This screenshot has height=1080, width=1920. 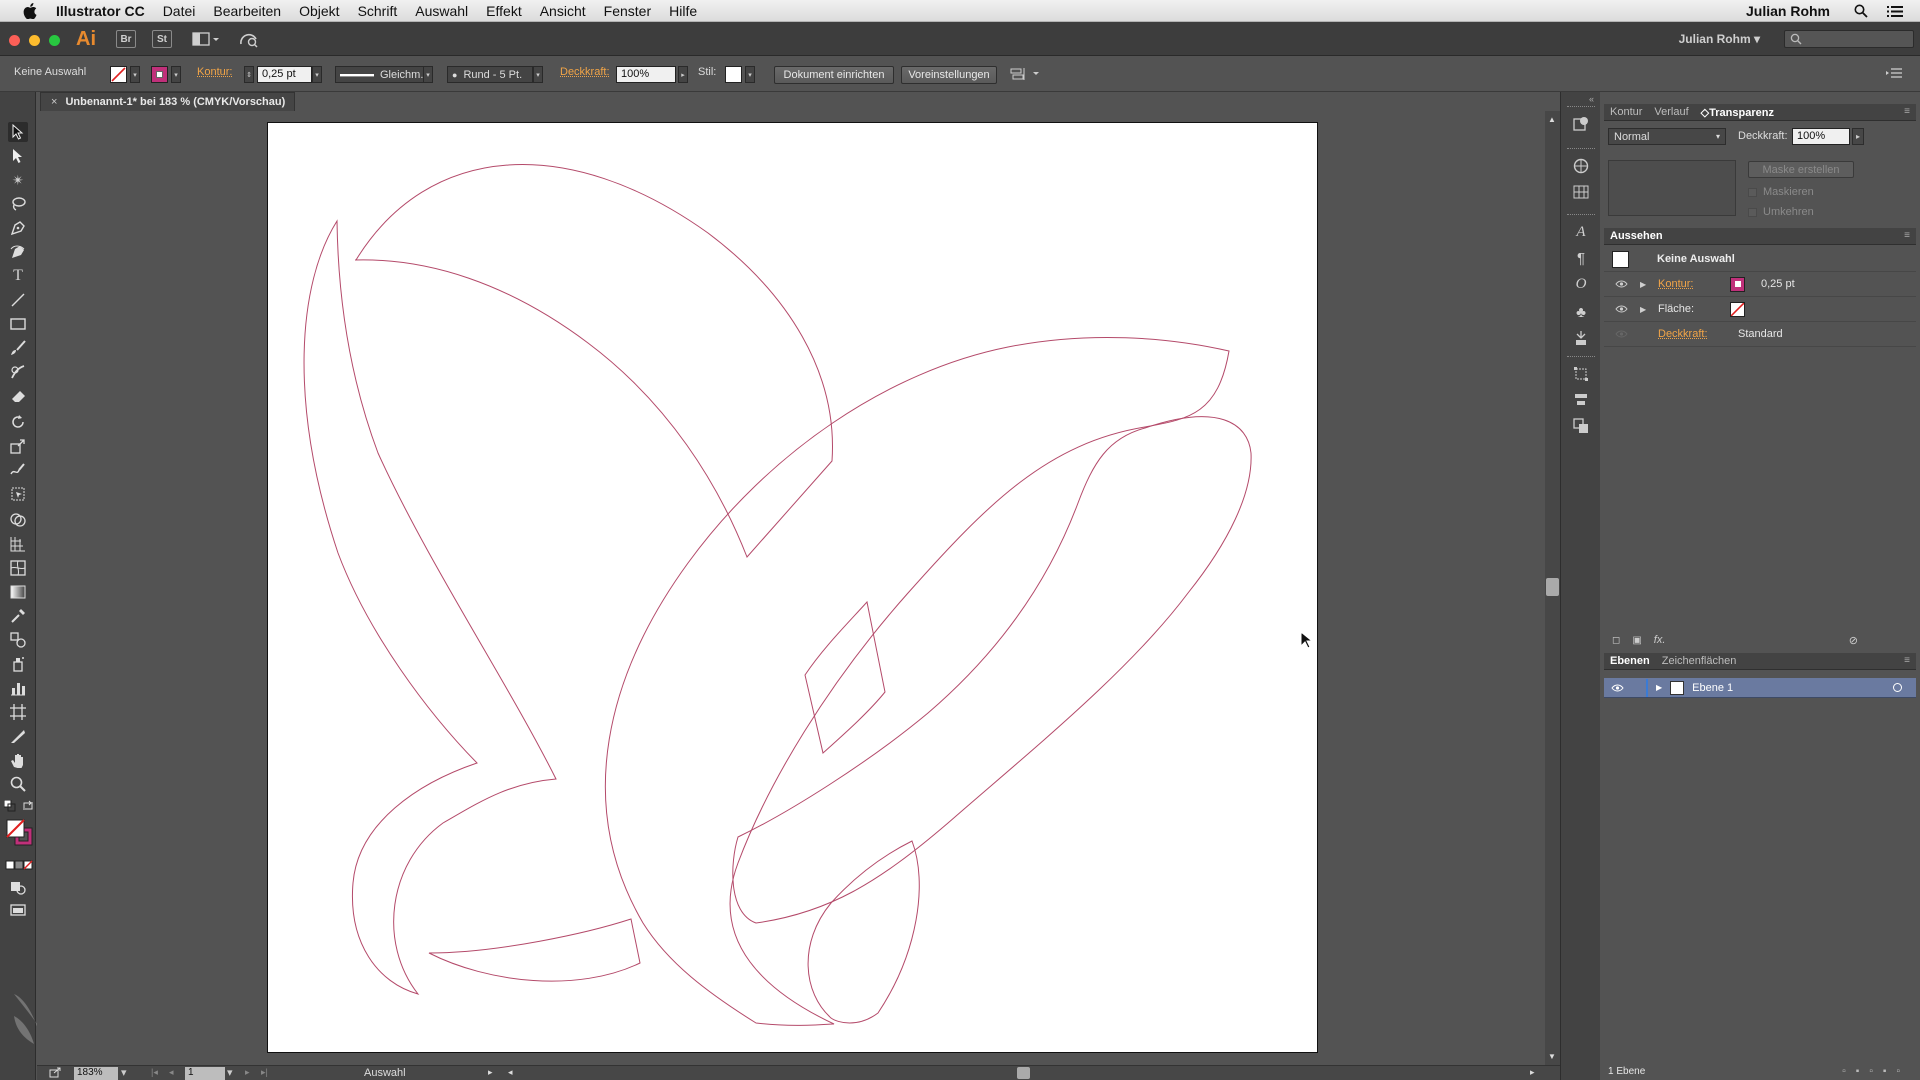 I want to click on stock-search-input, so click(x=1849, y=39).